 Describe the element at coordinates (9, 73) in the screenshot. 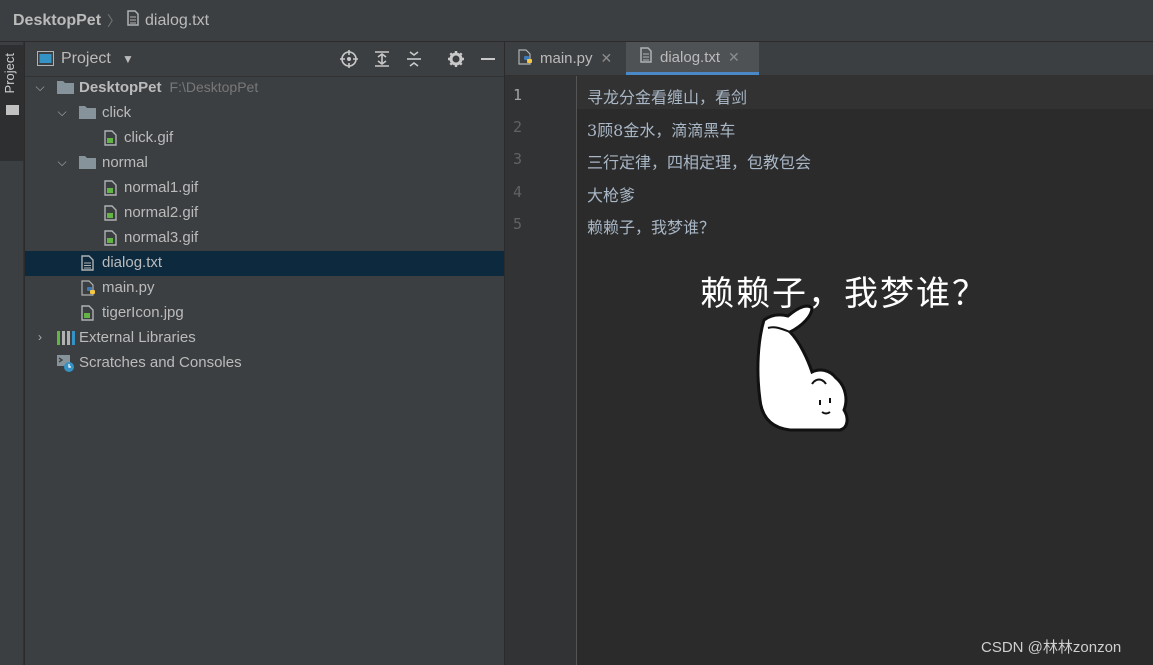

I see `project-tool-window-label: Project` at that location.